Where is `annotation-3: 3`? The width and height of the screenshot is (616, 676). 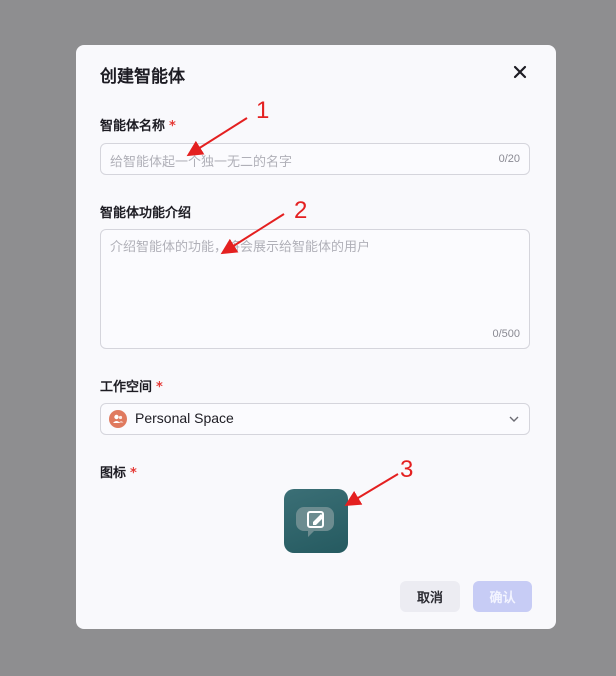
annotation-3: 3 is located at coordinates (407, 469).